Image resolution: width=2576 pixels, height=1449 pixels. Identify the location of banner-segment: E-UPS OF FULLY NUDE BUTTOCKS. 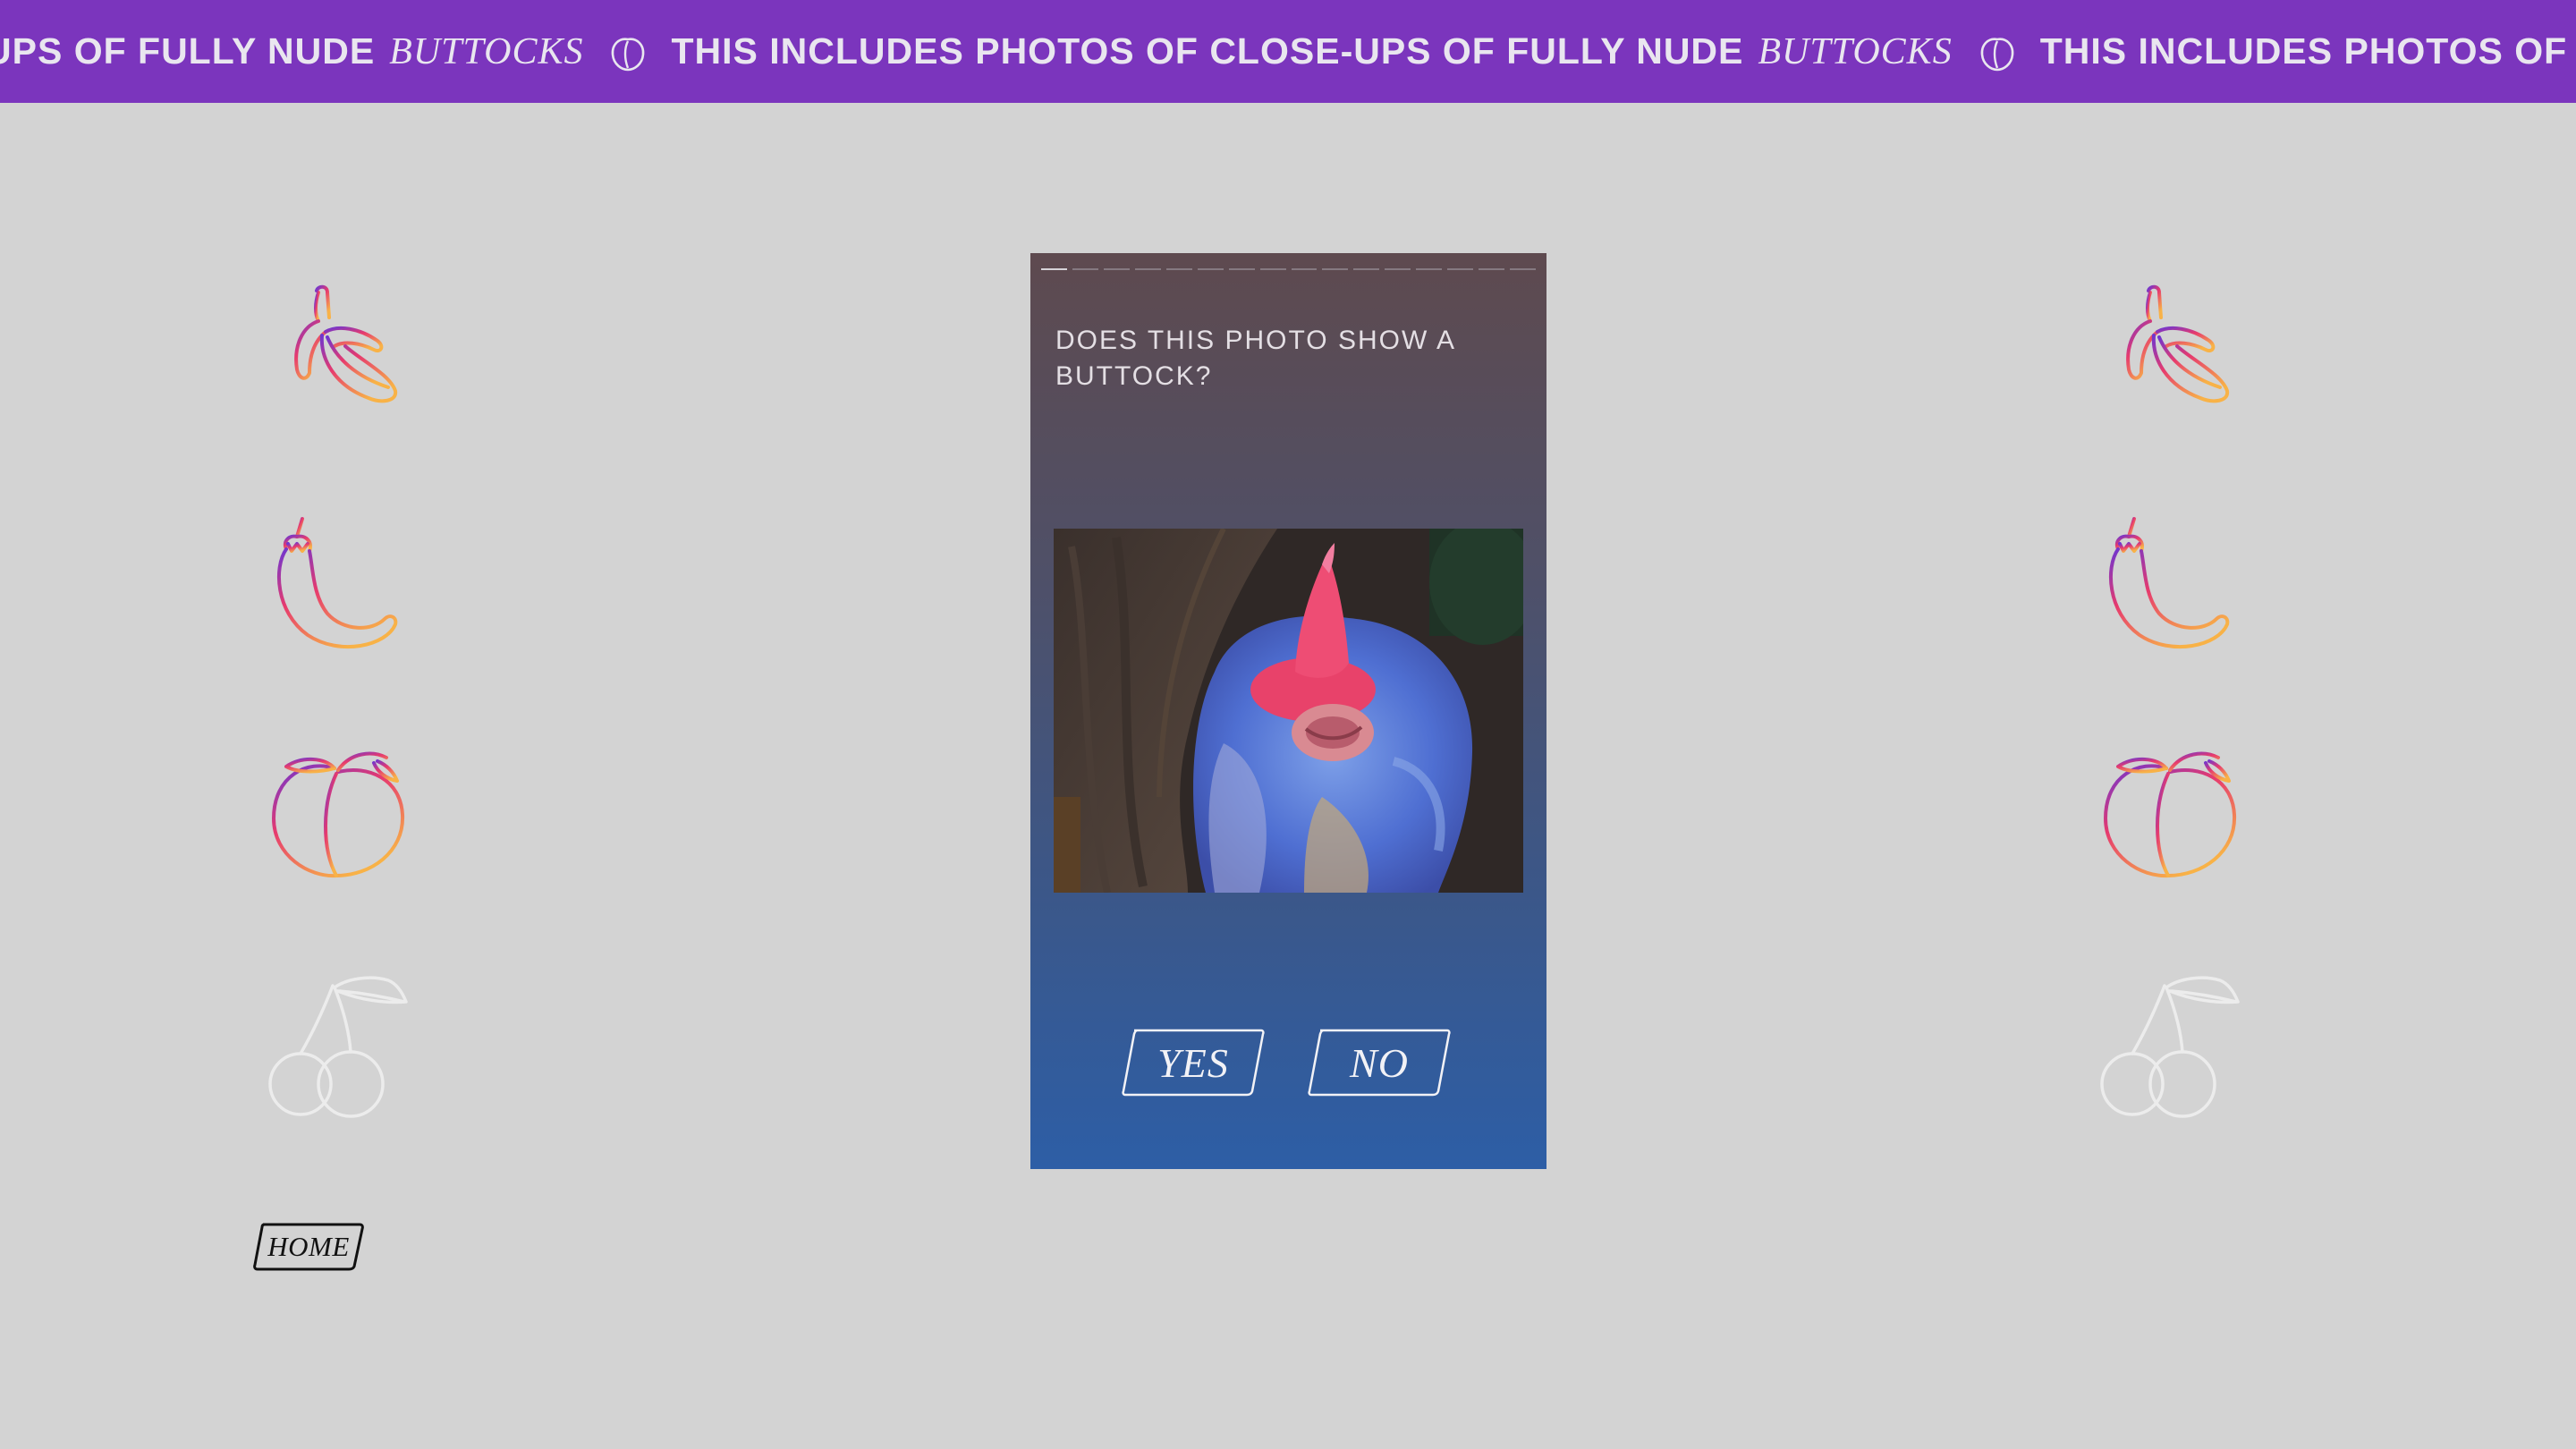
(335, 51).